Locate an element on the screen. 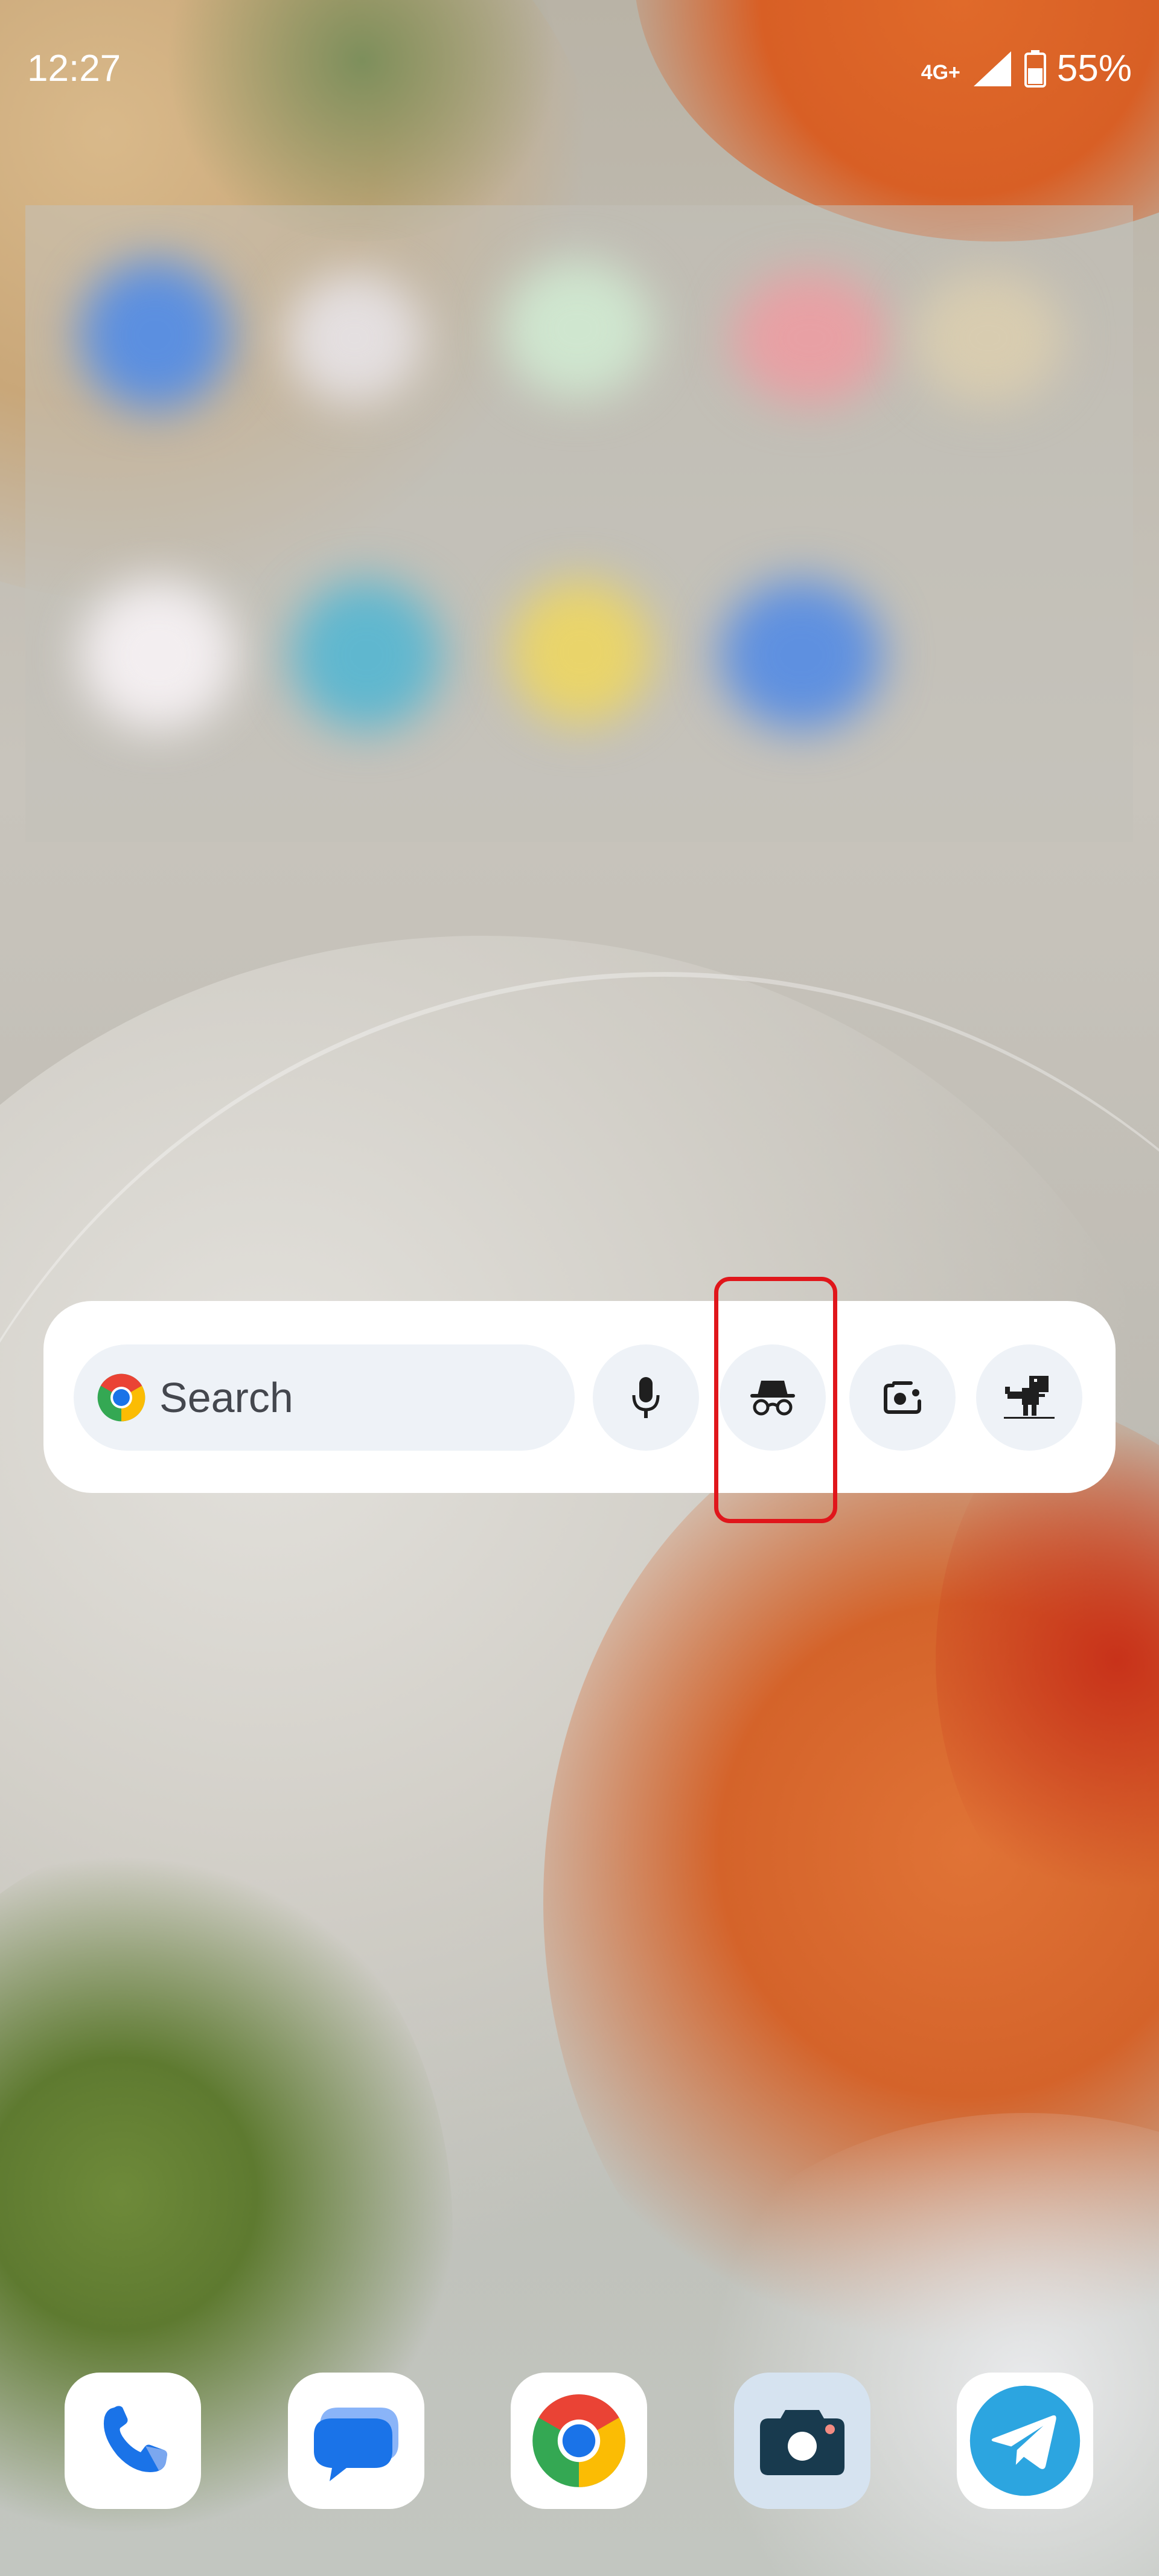 The image size is (1159, 2576). dinosaur-icon is located at coordinates (1029, 1398).